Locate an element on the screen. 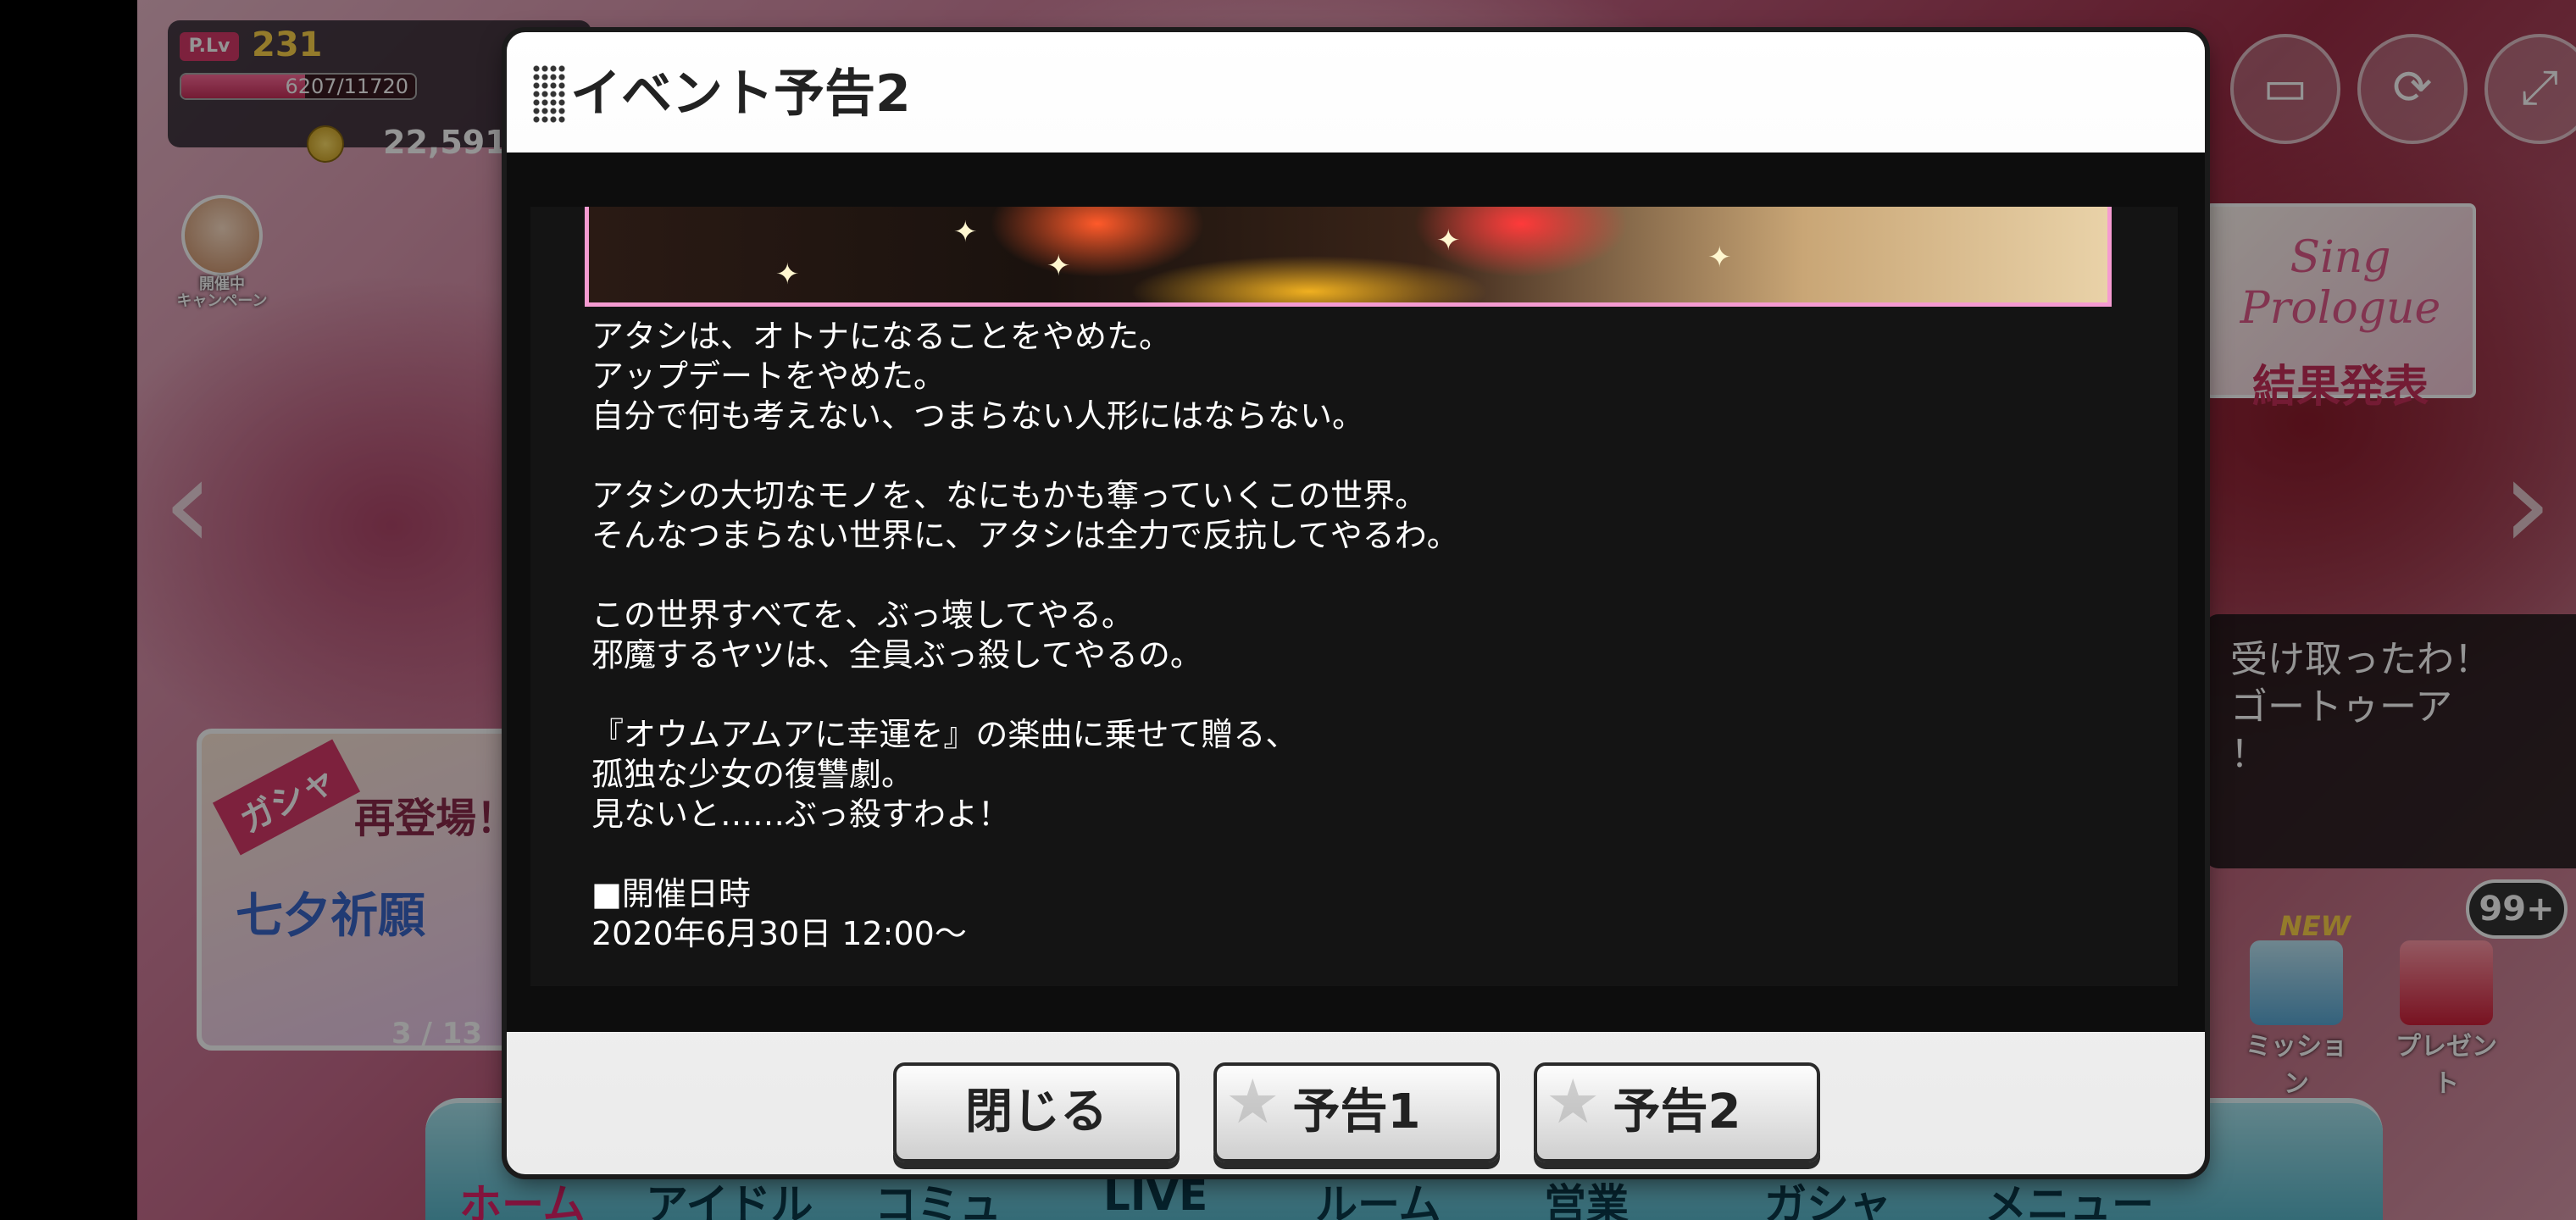 The height and width of the screenshot is (1220, 2576). dialog-header: イベント予告2 is located at coordinates (1356, 92).